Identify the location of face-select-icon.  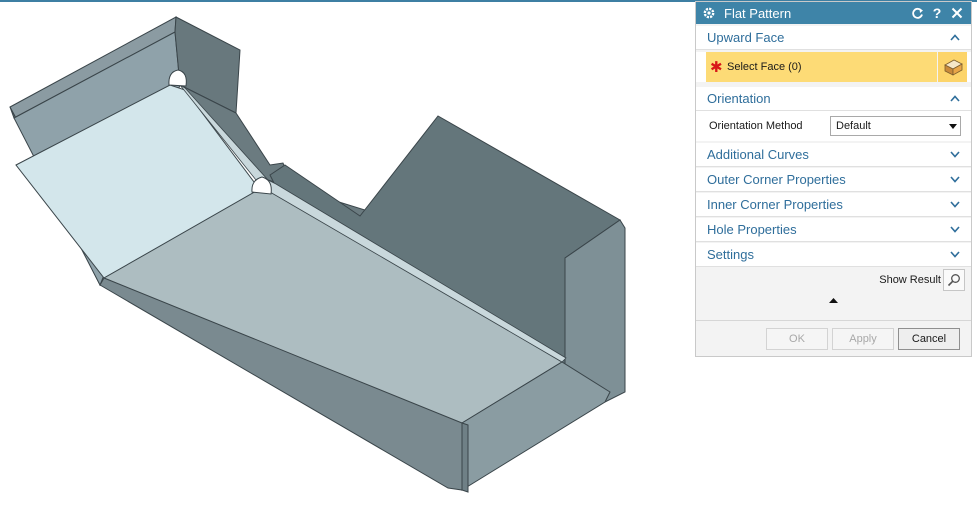
(952, 67).